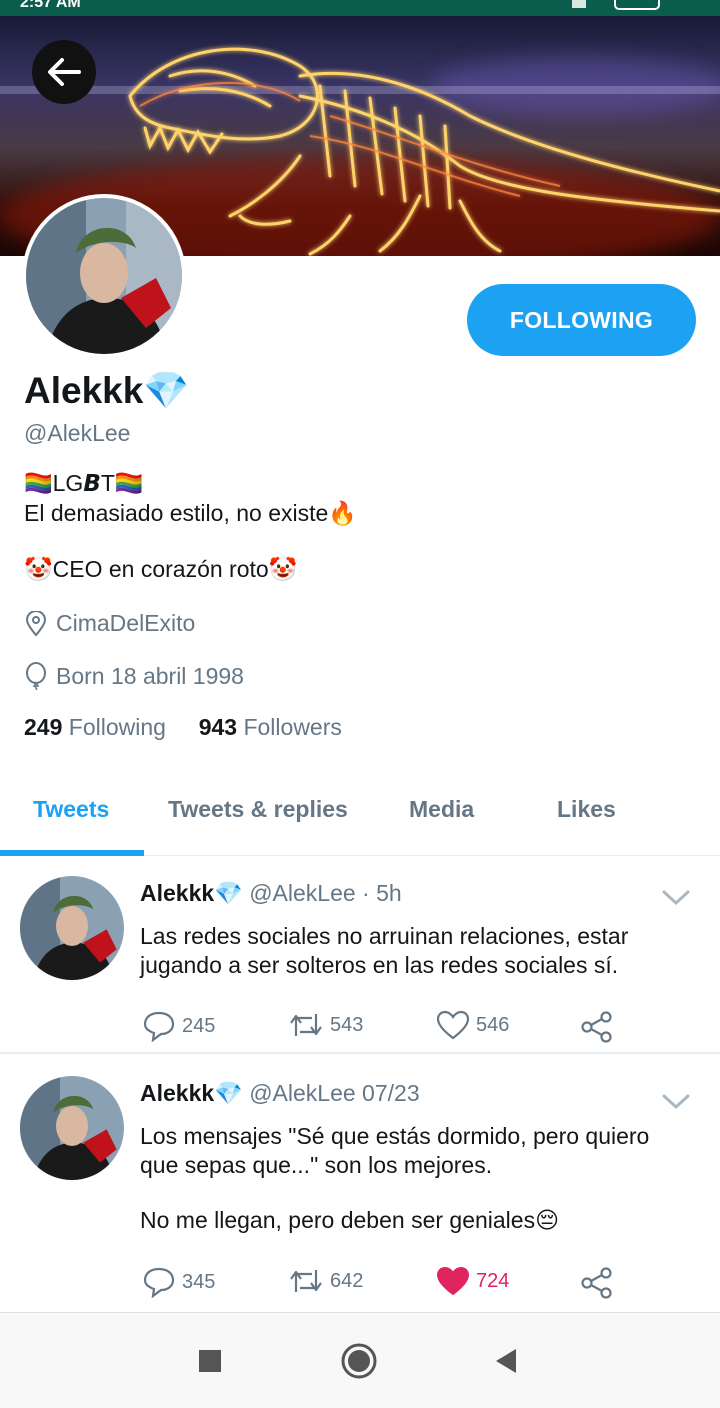 Image resolution: width=720 pixels, height=1408 pixels. Describe the element at coordinates (50, 5) in the screenshot. I see `status-clock: 2:57 AM` at that location.